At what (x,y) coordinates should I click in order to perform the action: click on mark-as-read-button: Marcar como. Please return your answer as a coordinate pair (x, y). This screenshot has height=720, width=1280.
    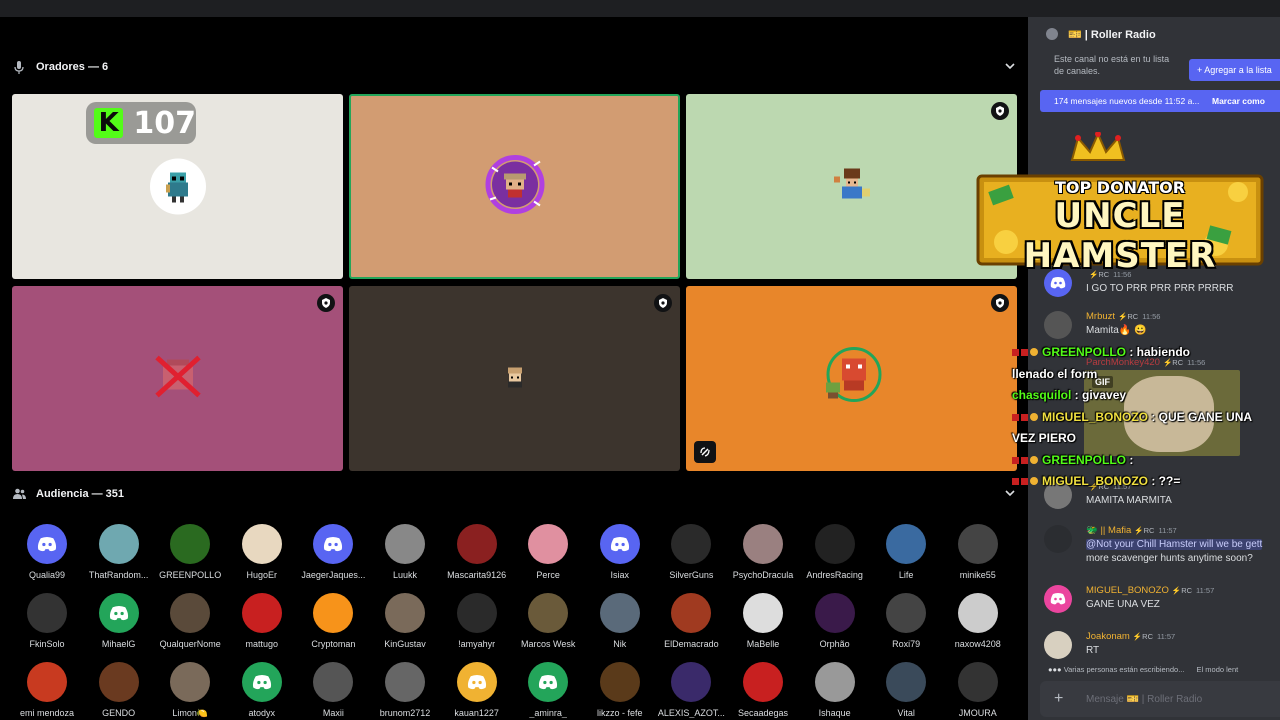
    Looking at the image, I should click on (1238, 101).